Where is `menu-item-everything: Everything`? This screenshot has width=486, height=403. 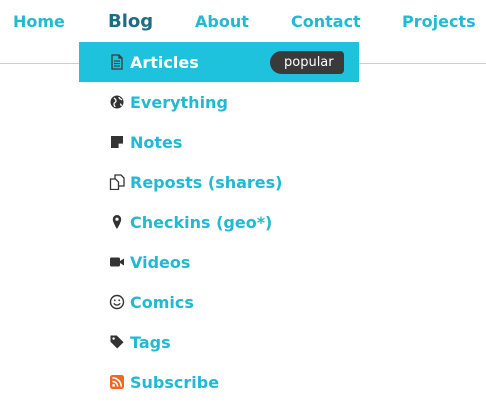 menu-item-everything: Everything is located at coordinates (219, 102).